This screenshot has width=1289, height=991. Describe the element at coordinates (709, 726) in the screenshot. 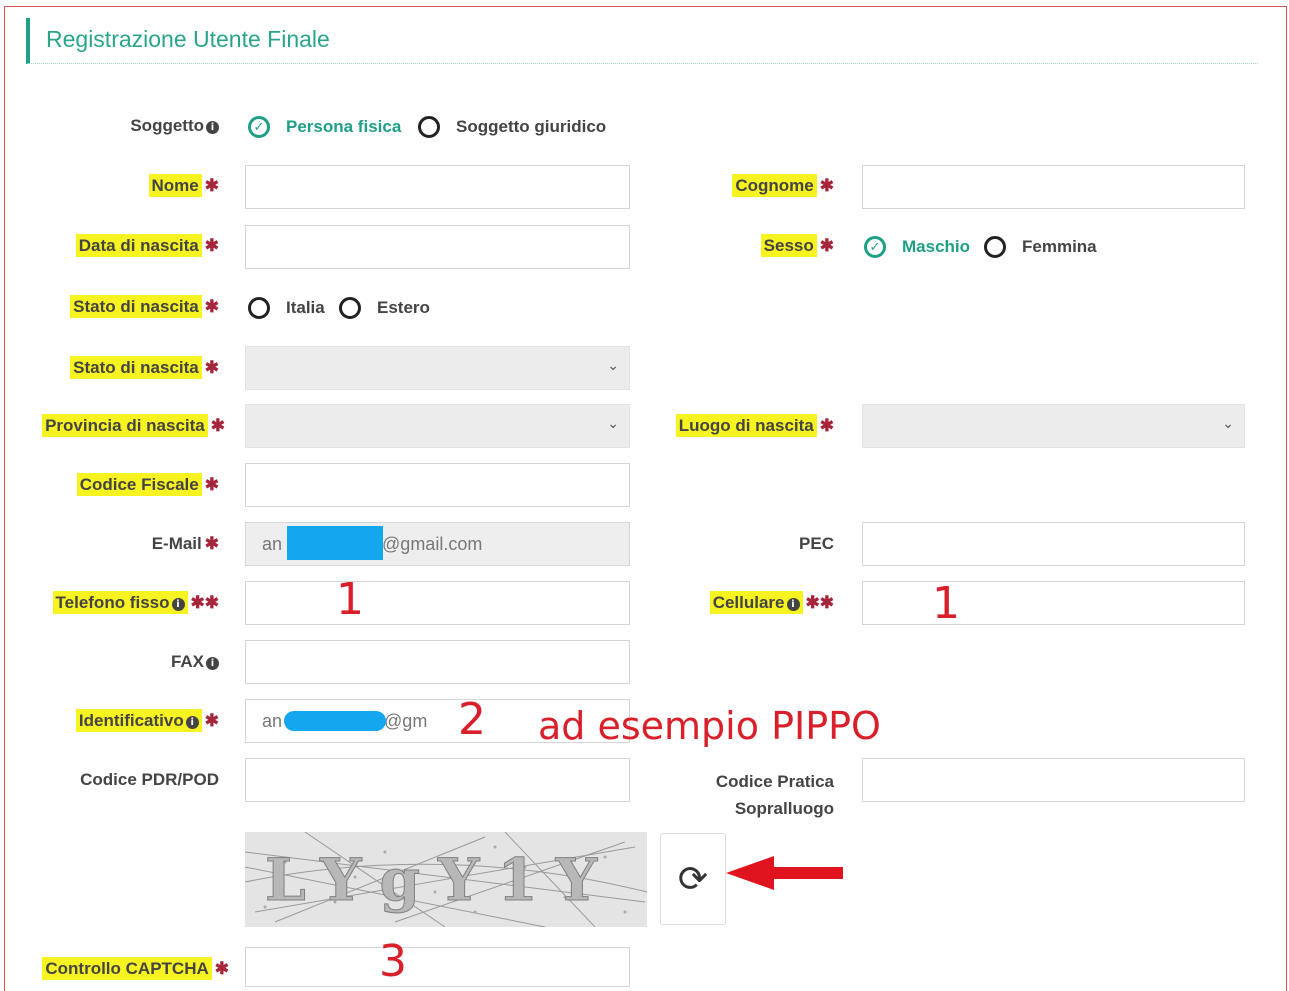

I see `annotation-example: ad esempio PIPPO` at that location.